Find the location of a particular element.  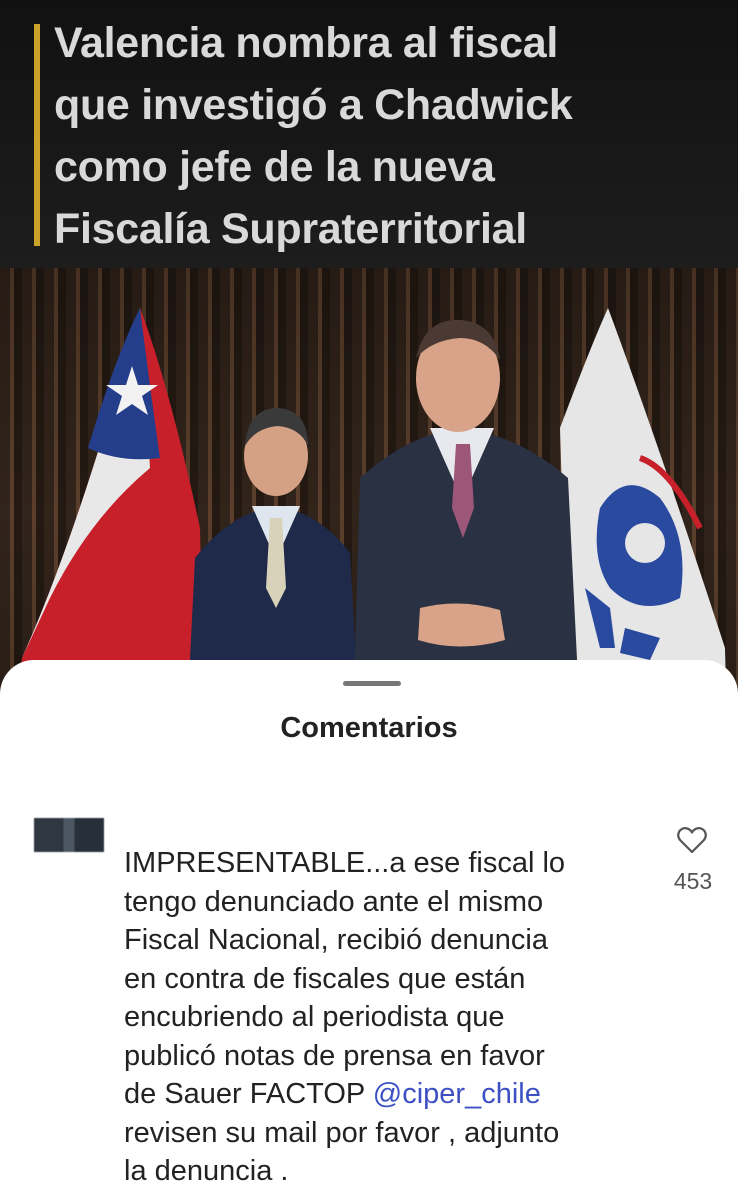

comment-line: en contra de fiscales que están is located at coordinates (325, 978).